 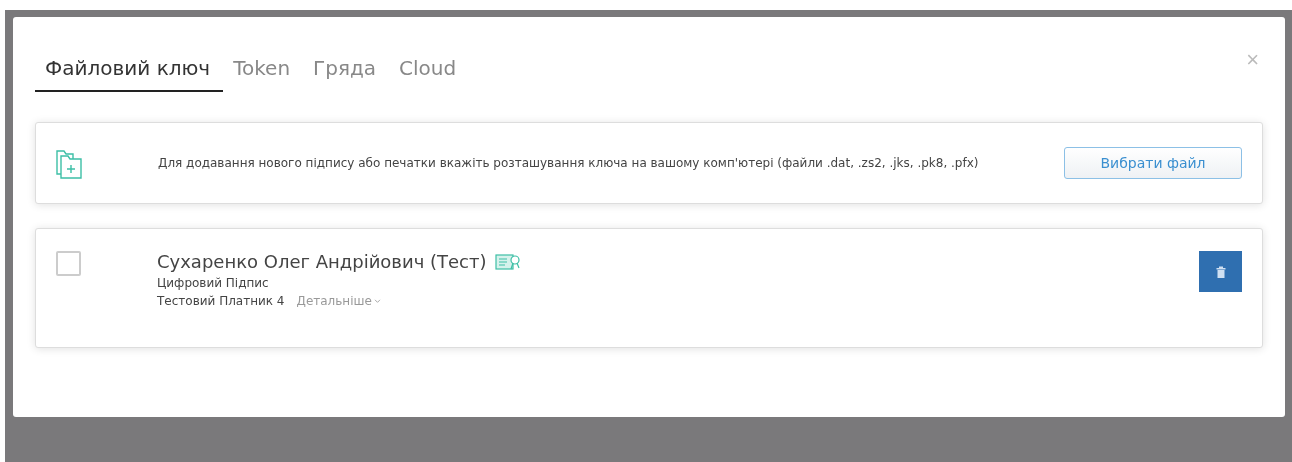 What do you see at coordinates (69, 163) in the screenshot?
I see `folder-add-icon` at bounding box center [69, 163].